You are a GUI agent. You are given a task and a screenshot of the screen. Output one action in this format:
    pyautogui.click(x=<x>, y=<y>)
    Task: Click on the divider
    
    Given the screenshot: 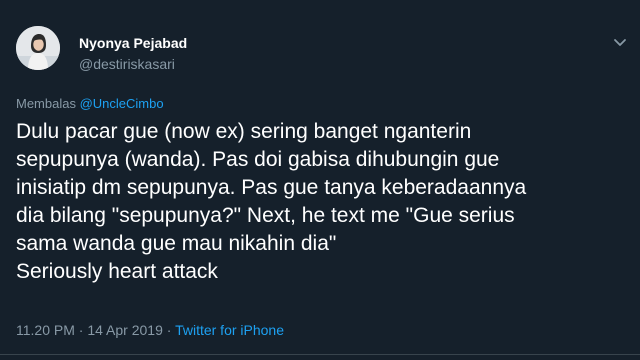 What is the action you would take?
    pyautogui.click(x=320, y=354)
    